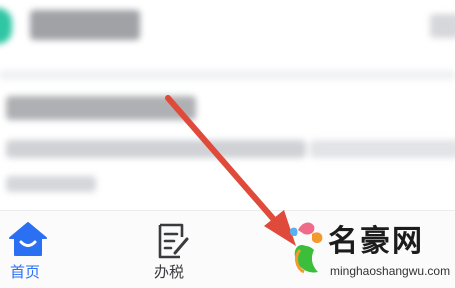 The height and width of the screenshot is (288, 455). What do you see at coordinates (376, 241) in the screenshot?
I see `watermark-text: 名豪网` at bounding box center [376, 241].